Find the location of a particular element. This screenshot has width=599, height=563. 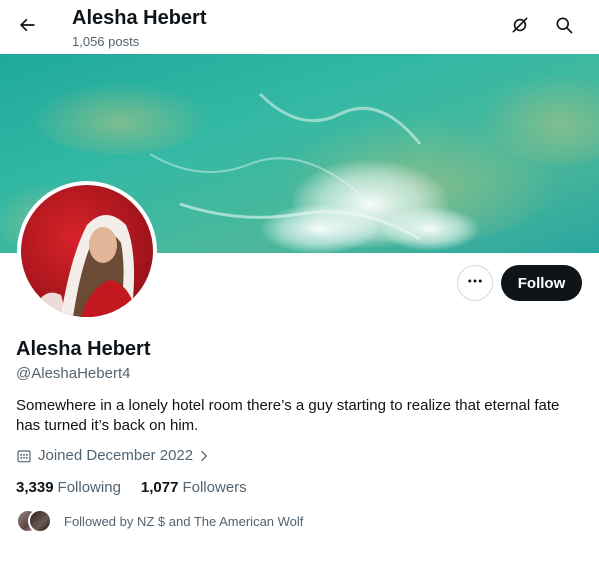

follow-stats: 3,339 Following 1,077 Followers is located at coordinates (141, 487).